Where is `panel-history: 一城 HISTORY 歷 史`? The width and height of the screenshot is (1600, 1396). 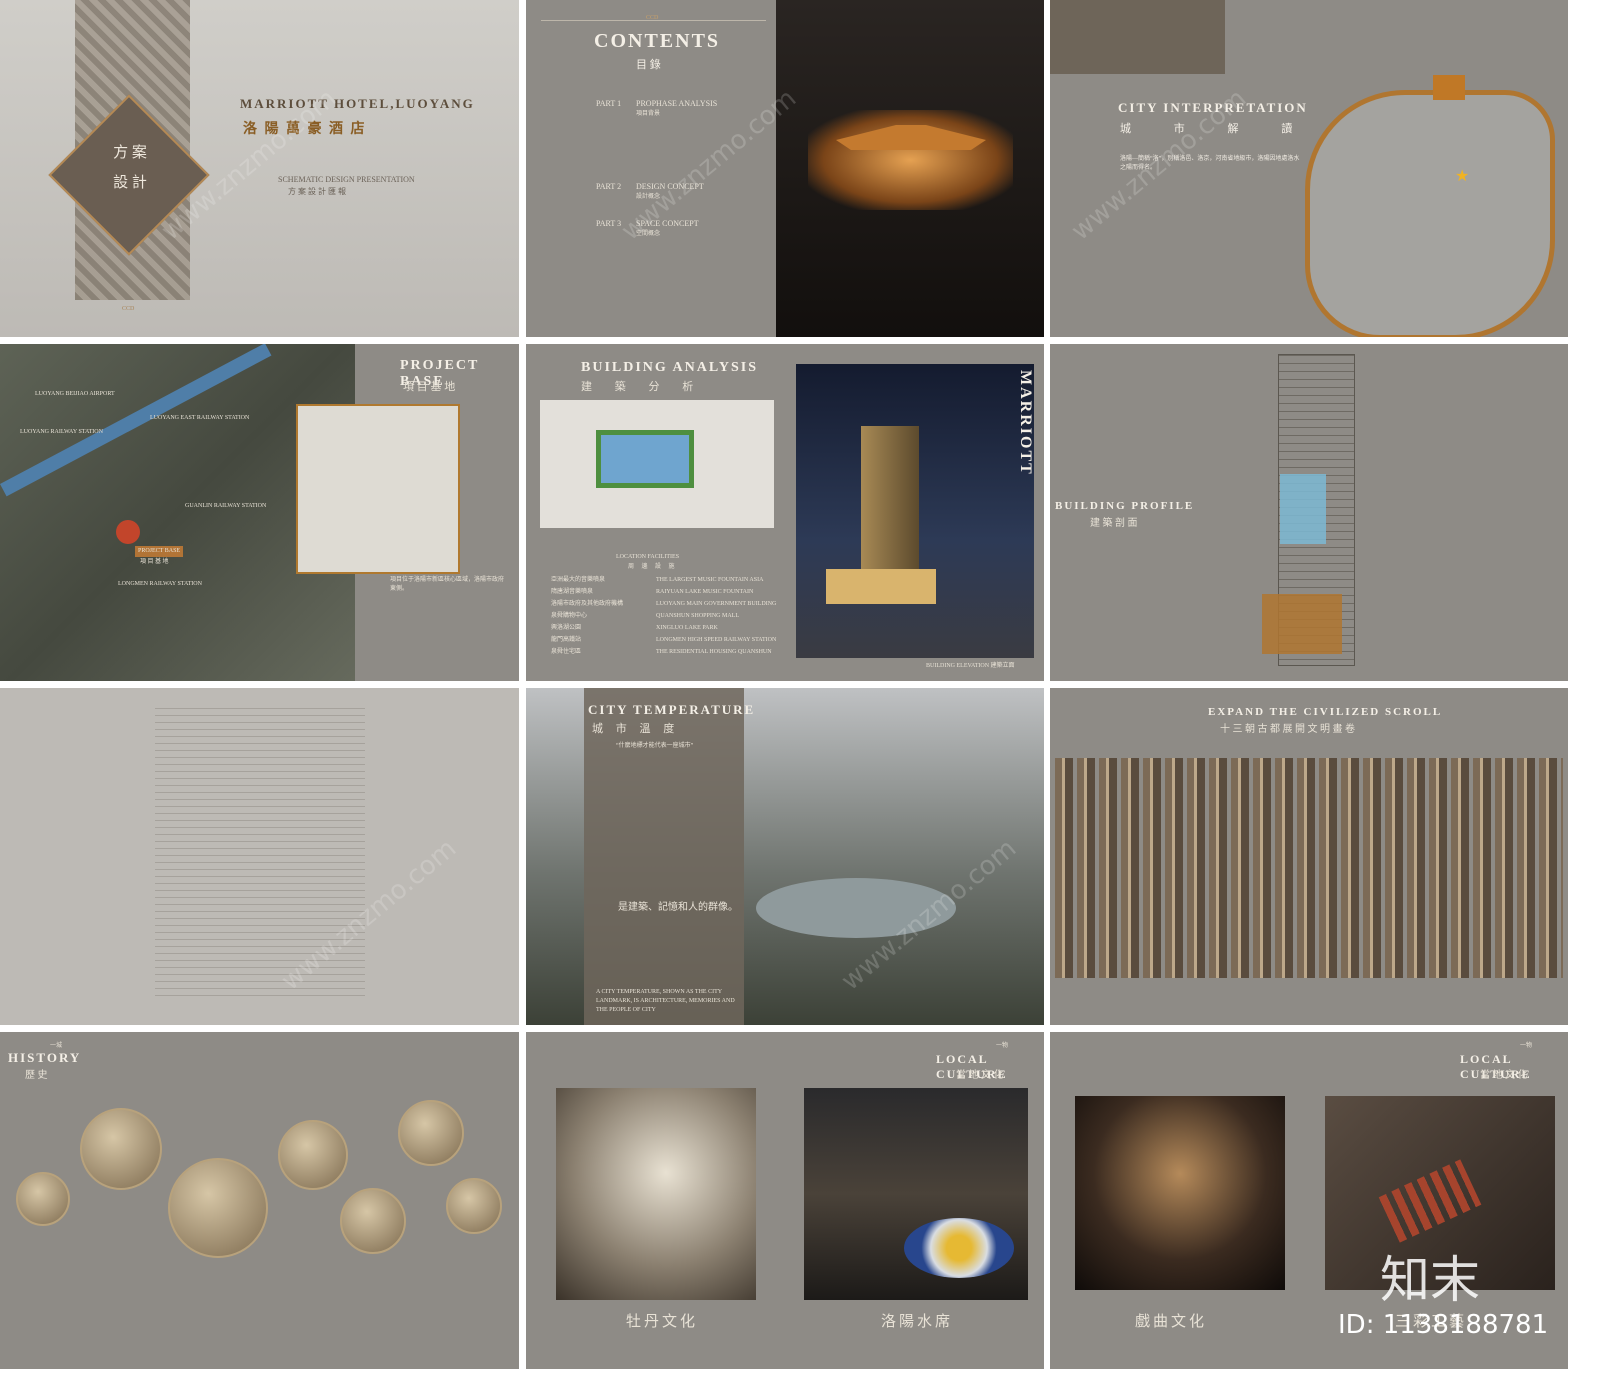
panel-history: 一城 HISTORY 歷 史 is located at coordinates (259, 1200).